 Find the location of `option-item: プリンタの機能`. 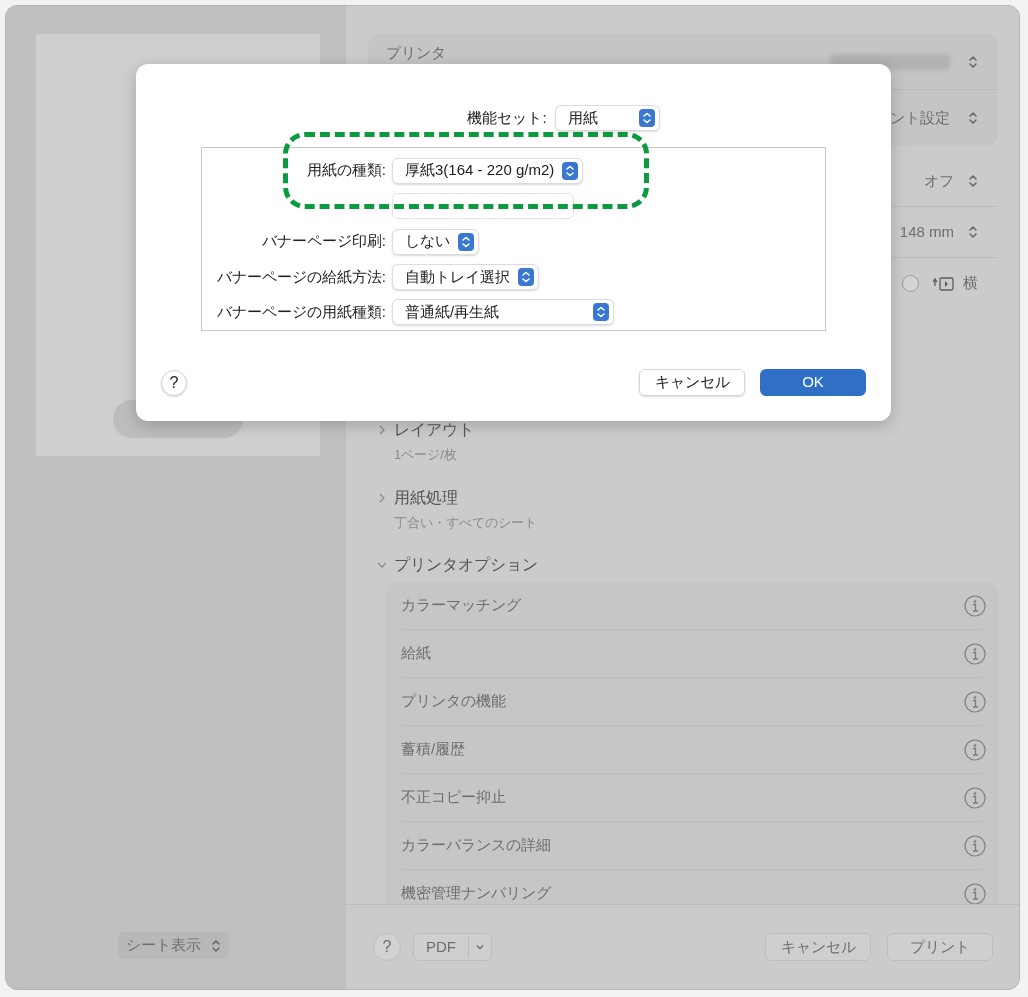

option-item: プリンタの機能 is located at coordinates (453, 701).